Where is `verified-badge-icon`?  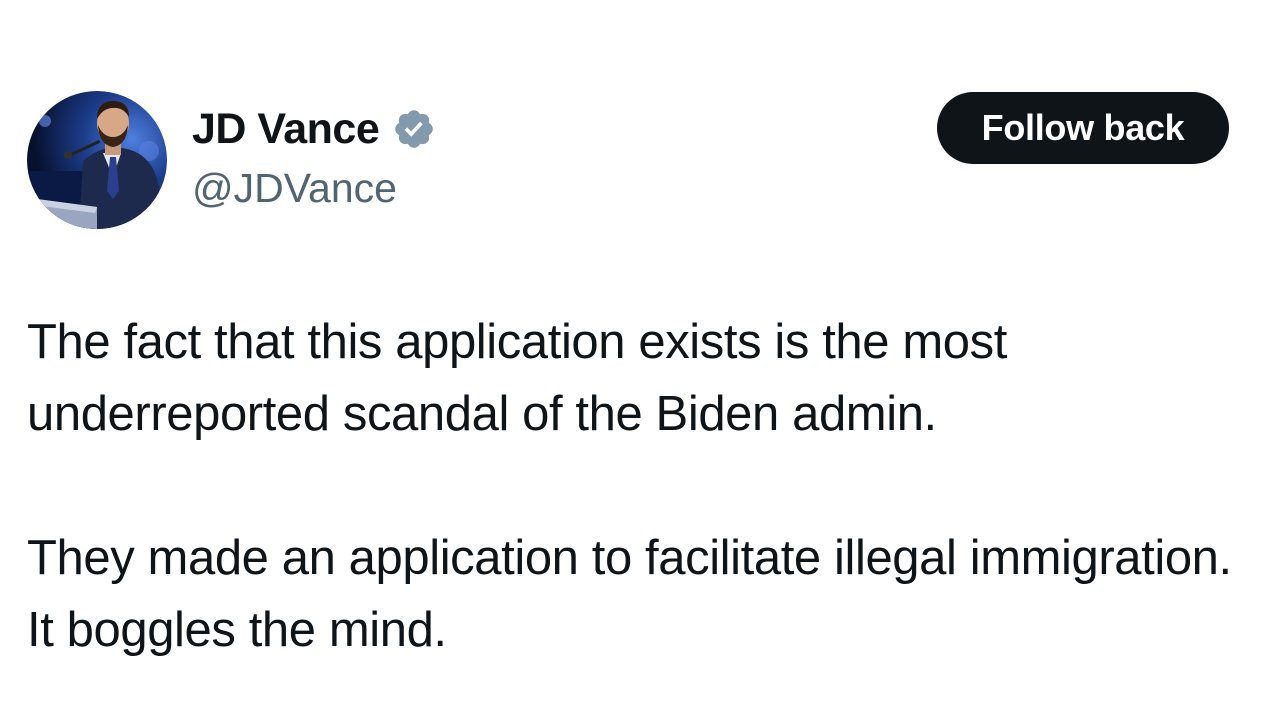 verified-badge-icon is located at coordinates (414, 129).